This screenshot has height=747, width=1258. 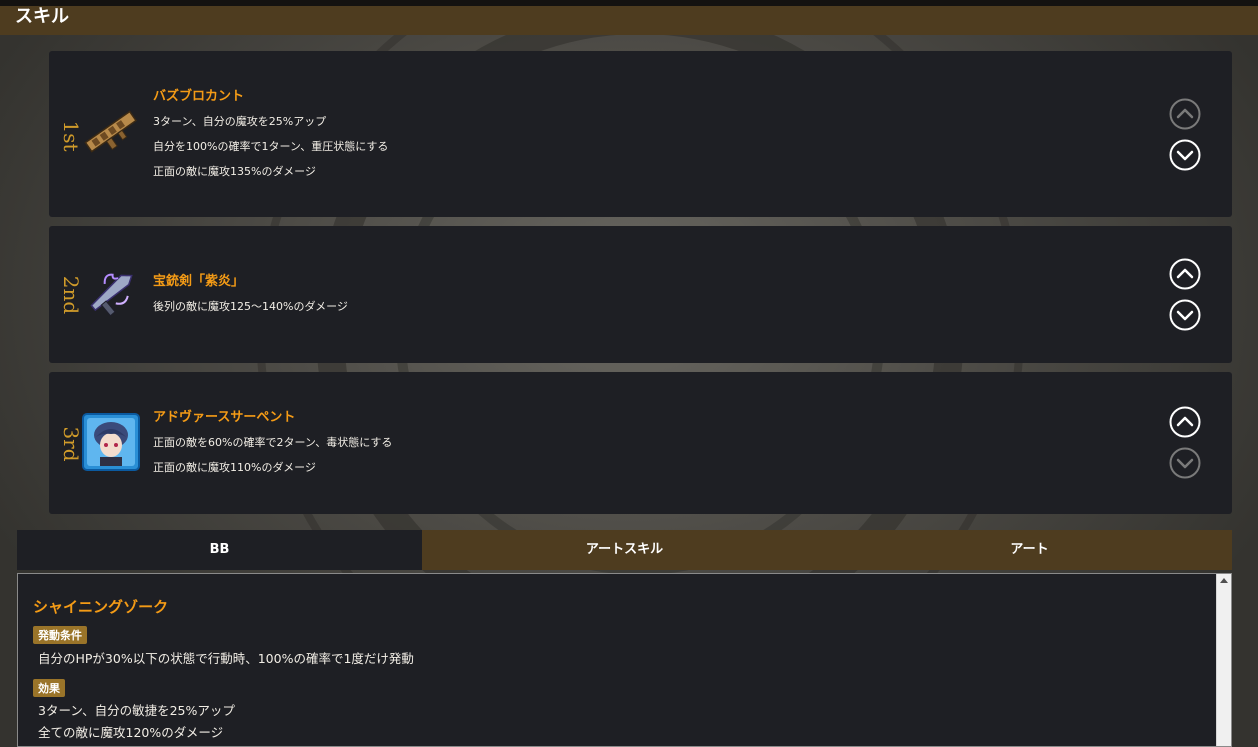 What do you see at coordinates (1224, 580) in the screenshot?
I see `scroll-up-arrow-icon` at bounding box center [1224, 580].